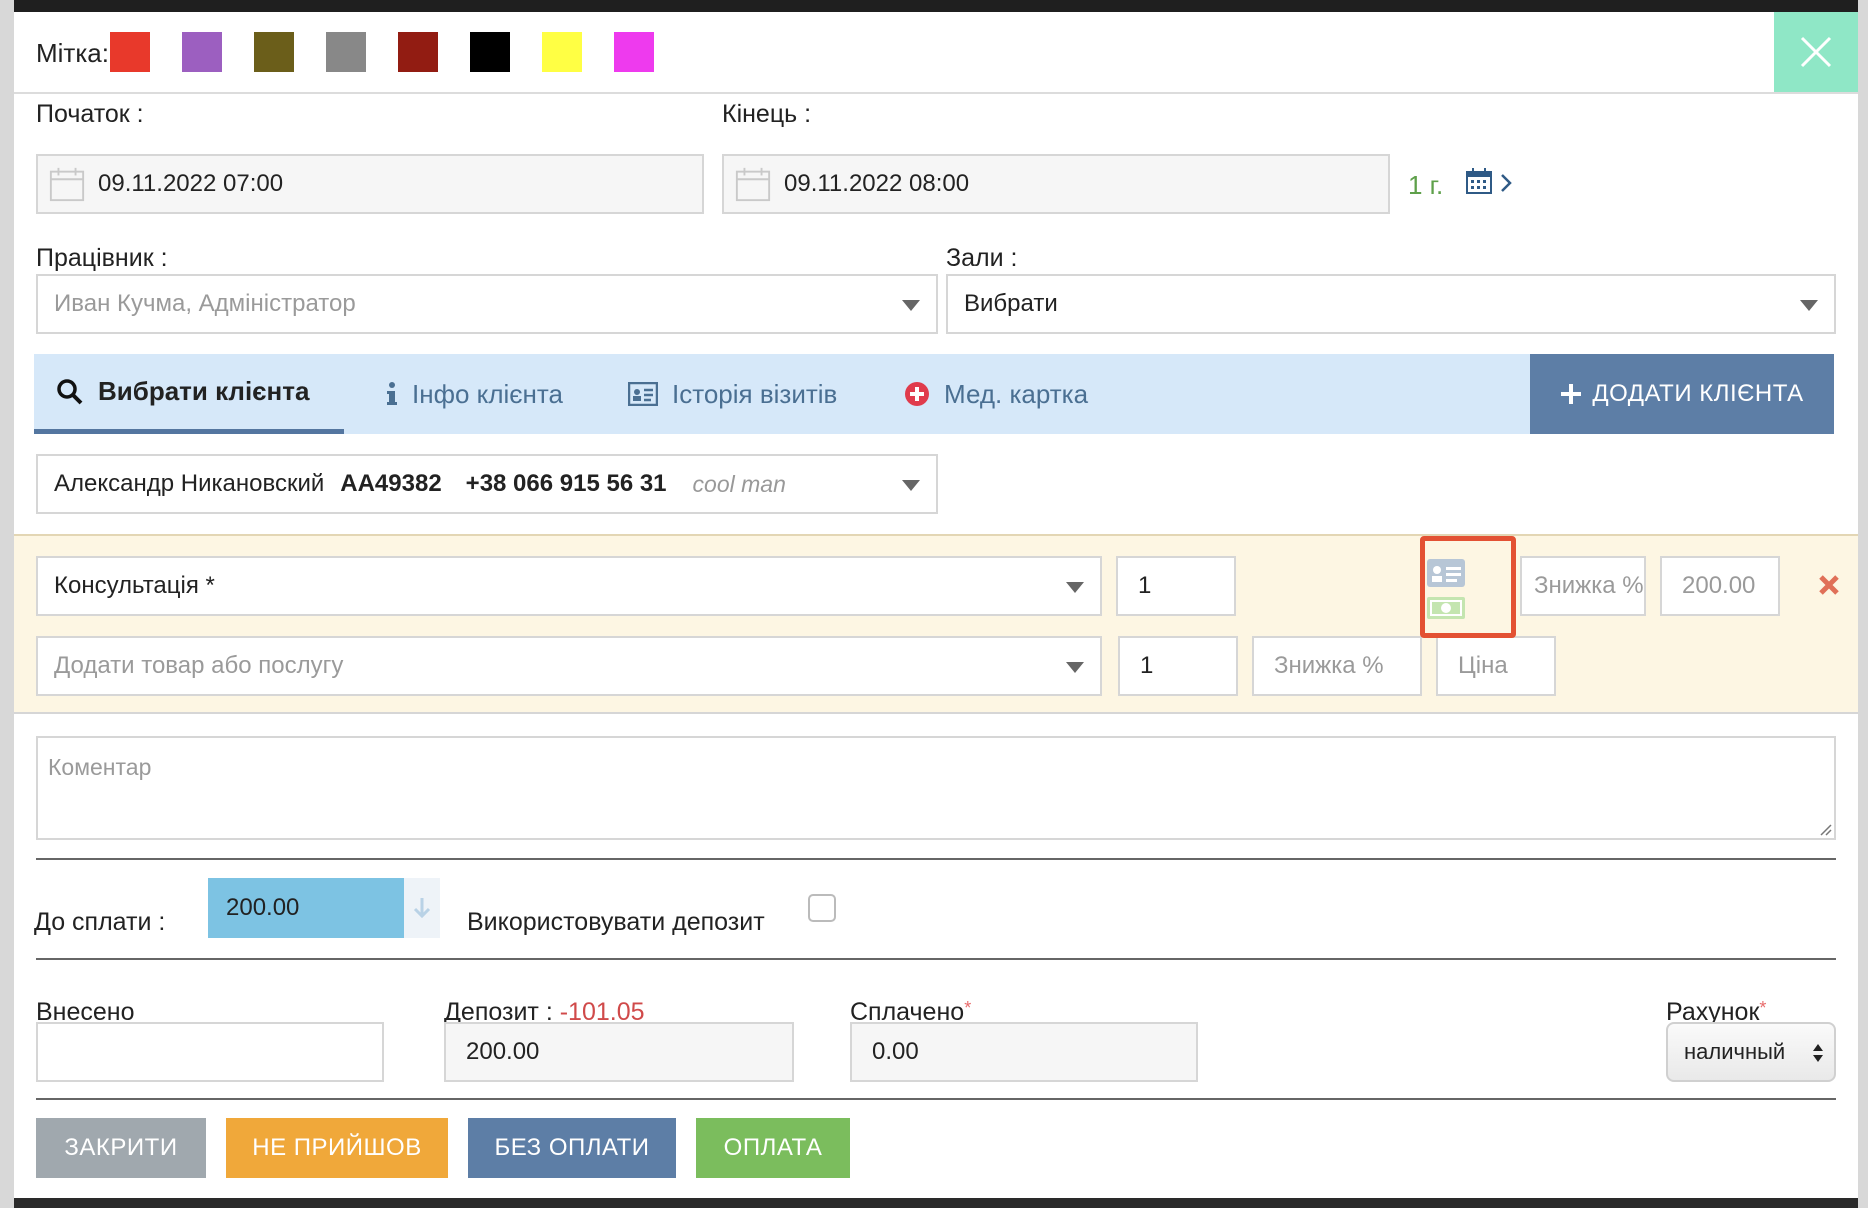  Describe the element at coordinates (1024, 1052) in the screenshot. I see `paid-input: 0.00` at that location.